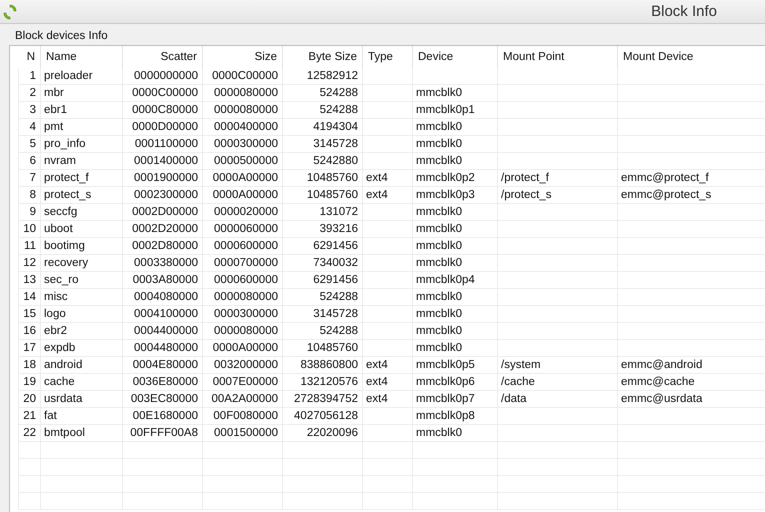 The height and width of the screenshot is (512, 765). What do you see at coordinates (514, 399) in the screenshot?
I see `table-cell: /data` at bounding box center [514, 399].